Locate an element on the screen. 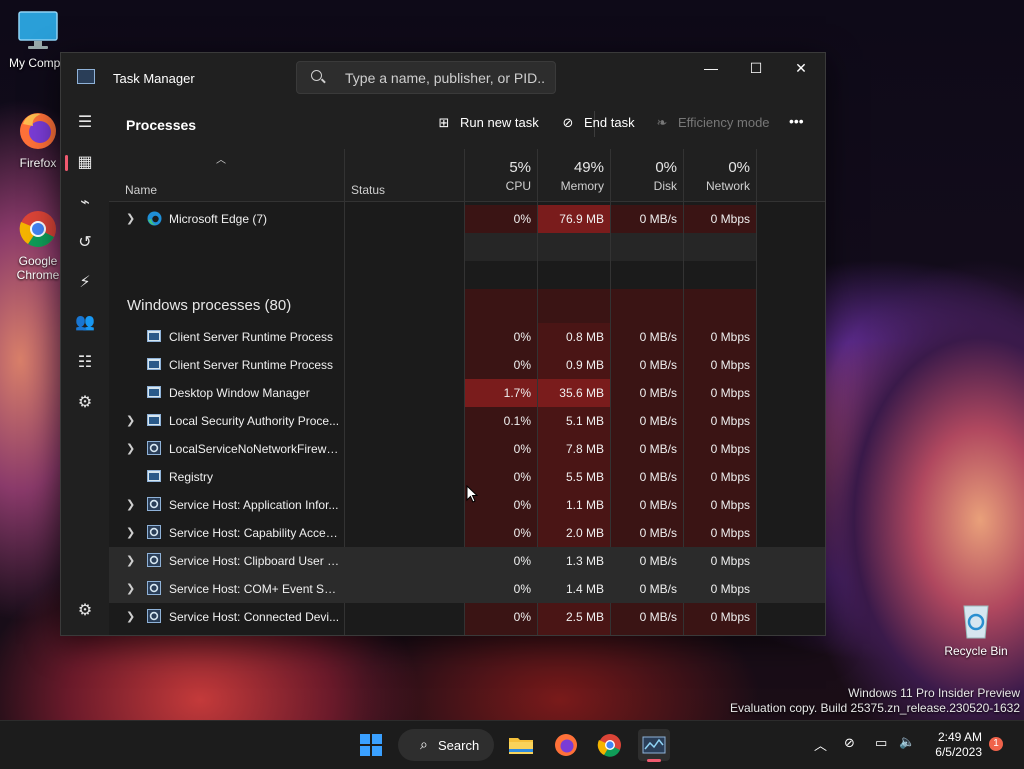  cpu-total: 5% is located at coordinates (520, 167).